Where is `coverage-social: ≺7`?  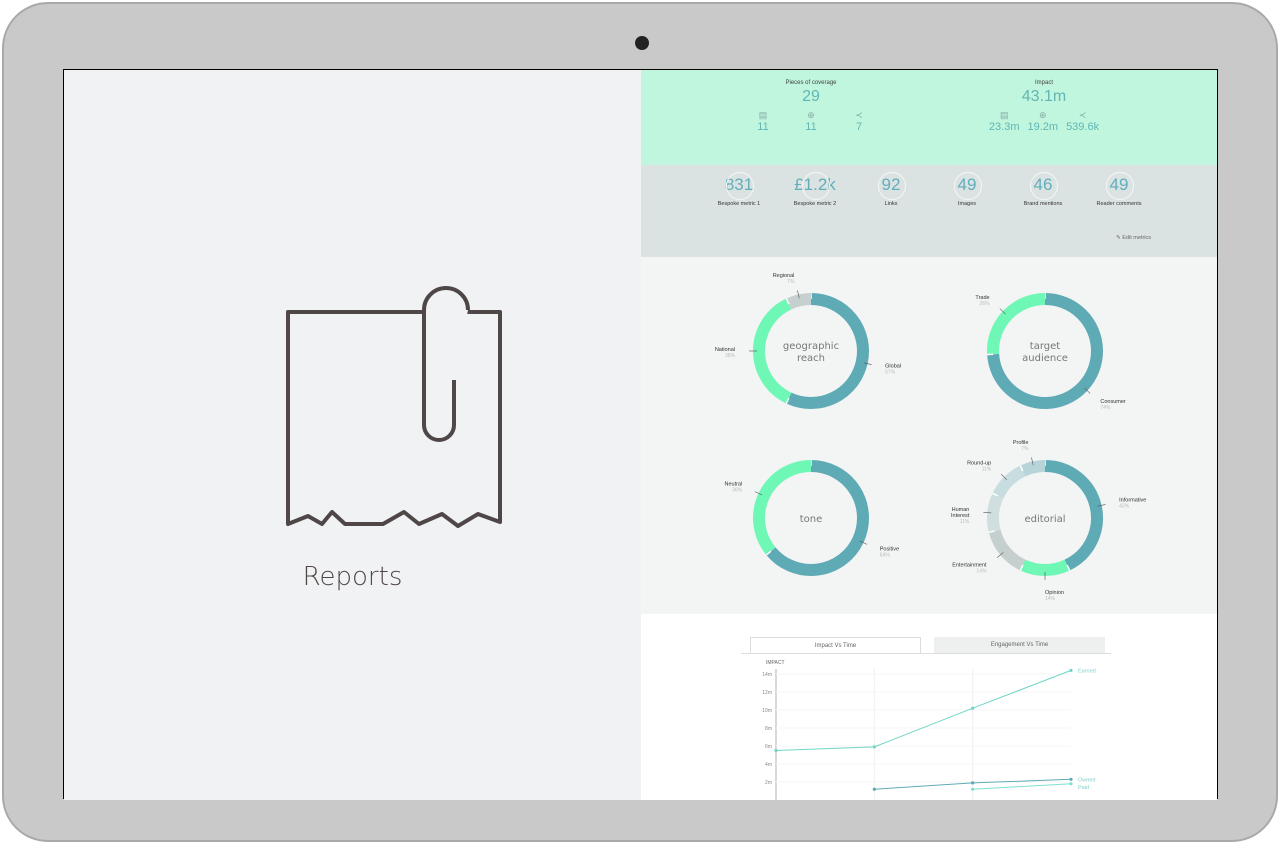
coverage-social: ≺7 is located at coordinates (859, 121).